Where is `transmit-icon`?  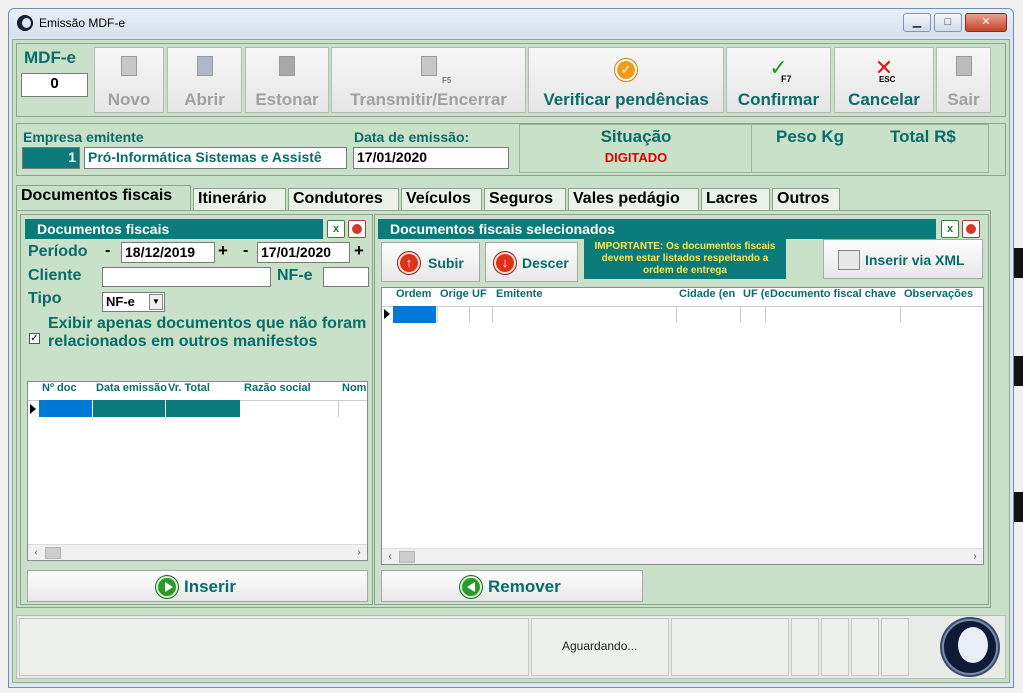
transmit-icon is located at coordinates (429, 68).